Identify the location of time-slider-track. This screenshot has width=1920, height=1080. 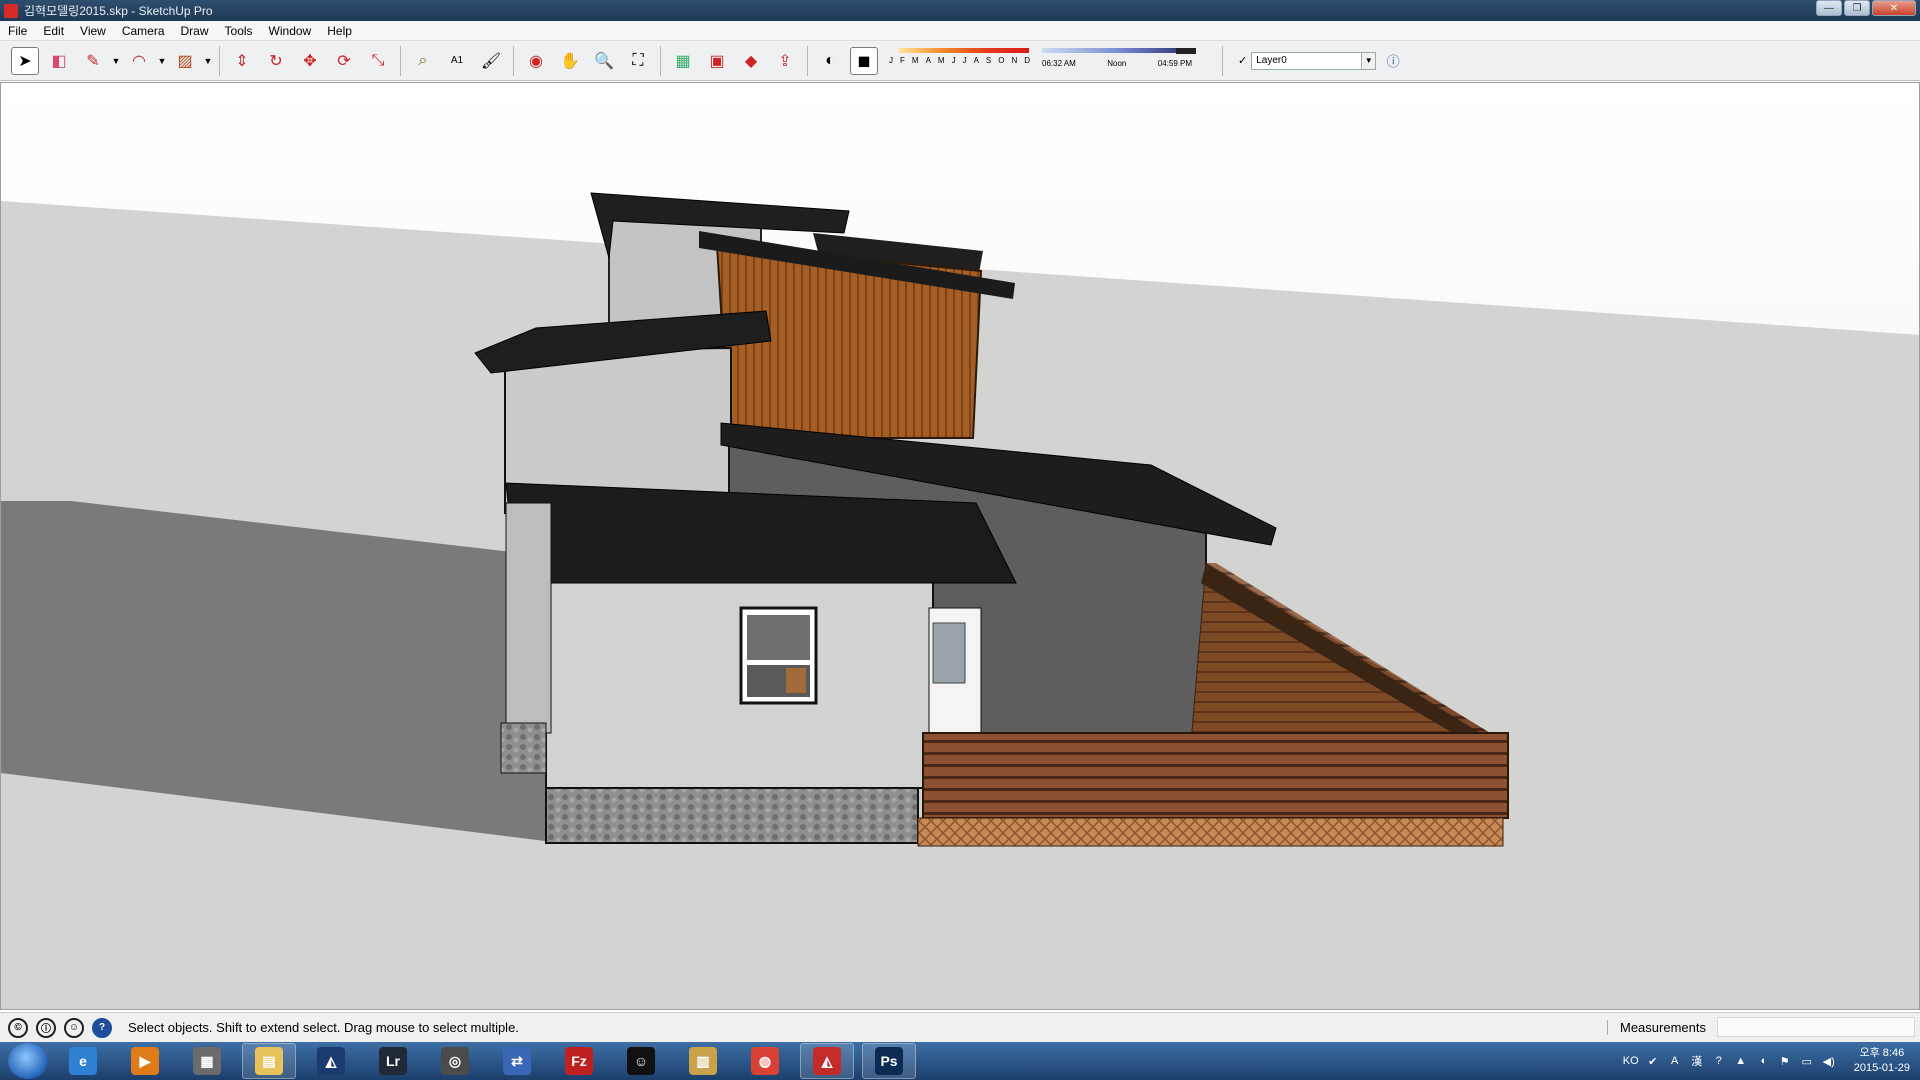
(1117, 50).